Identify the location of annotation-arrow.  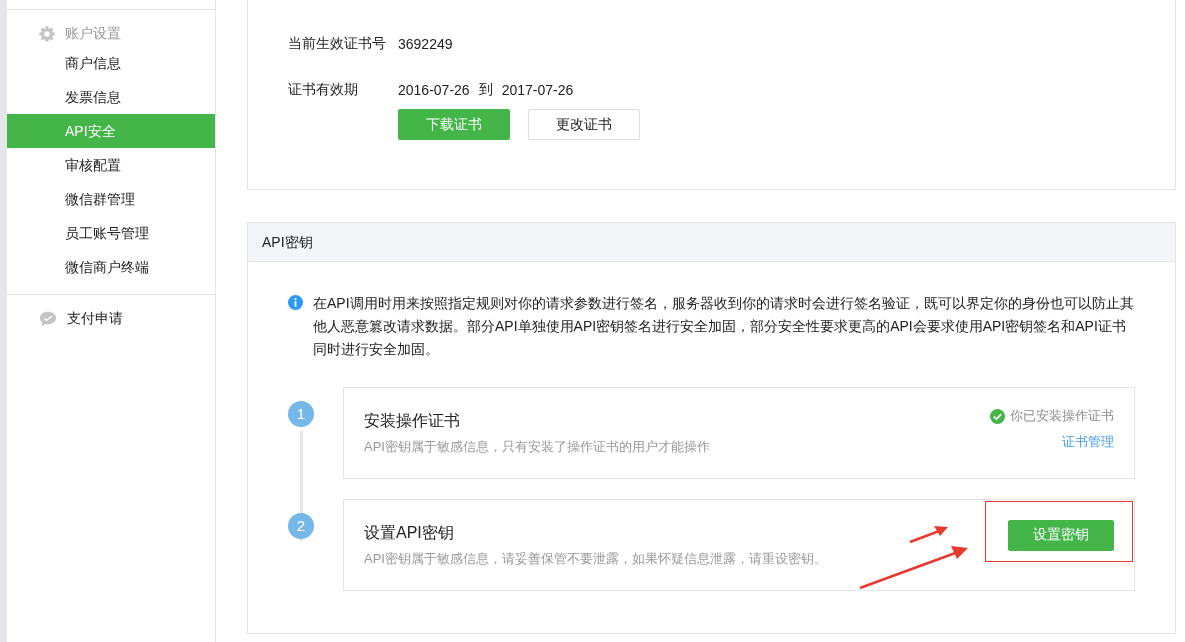
(928, 535).